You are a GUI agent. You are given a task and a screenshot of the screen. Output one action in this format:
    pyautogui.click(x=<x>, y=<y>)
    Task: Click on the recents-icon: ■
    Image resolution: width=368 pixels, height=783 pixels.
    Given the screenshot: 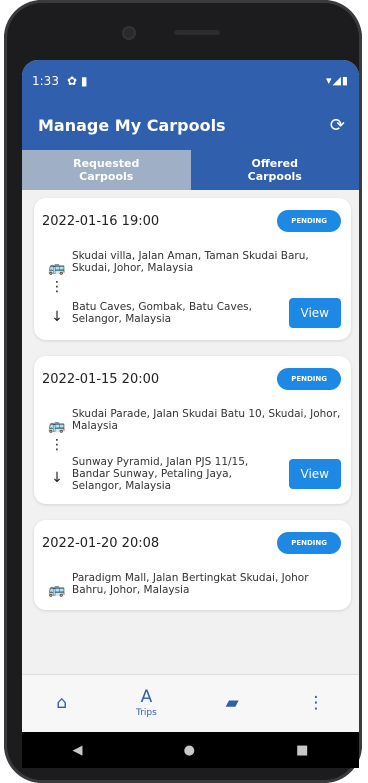 What is the action you would take?
    pyautogui.click(x=302, y=750)
    